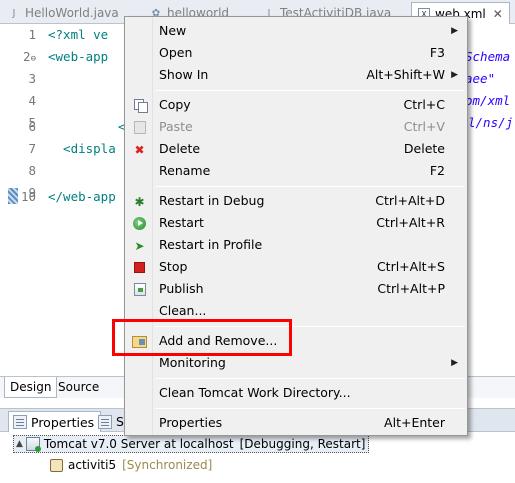 The width and height of the screenshot is (515, 483). What do you see at coordinates (296, 245) in the screenshot?
I see `menu-item-restart-in-profile: ➤ Restart in Profile` at bounding box center [296, 245].